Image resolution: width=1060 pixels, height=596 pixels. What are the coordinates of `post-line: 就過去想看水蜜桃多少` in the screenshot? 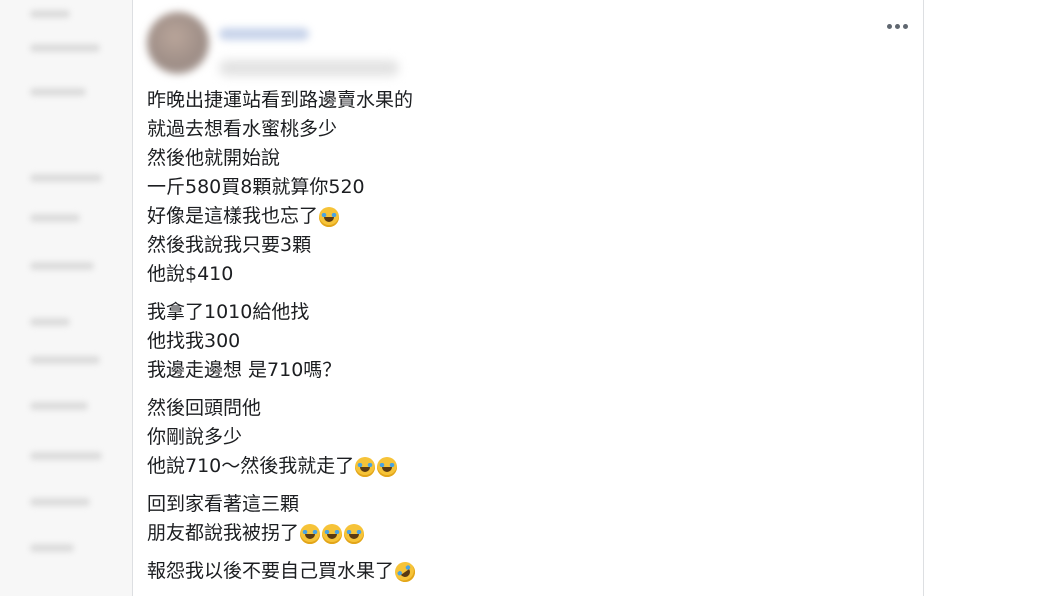 It's located at (527, 129).